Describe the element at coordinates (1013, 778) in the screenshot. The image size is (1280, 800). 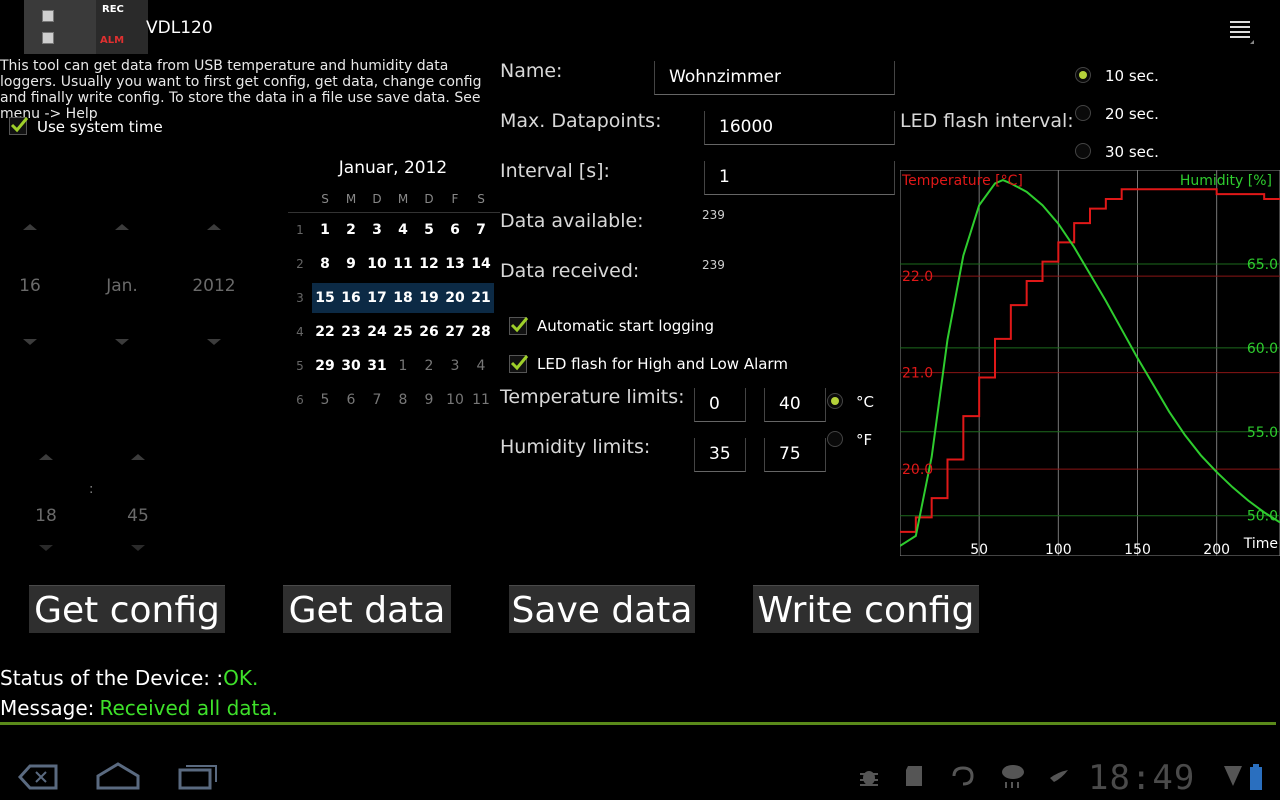
I see `weather-icon` at that location.